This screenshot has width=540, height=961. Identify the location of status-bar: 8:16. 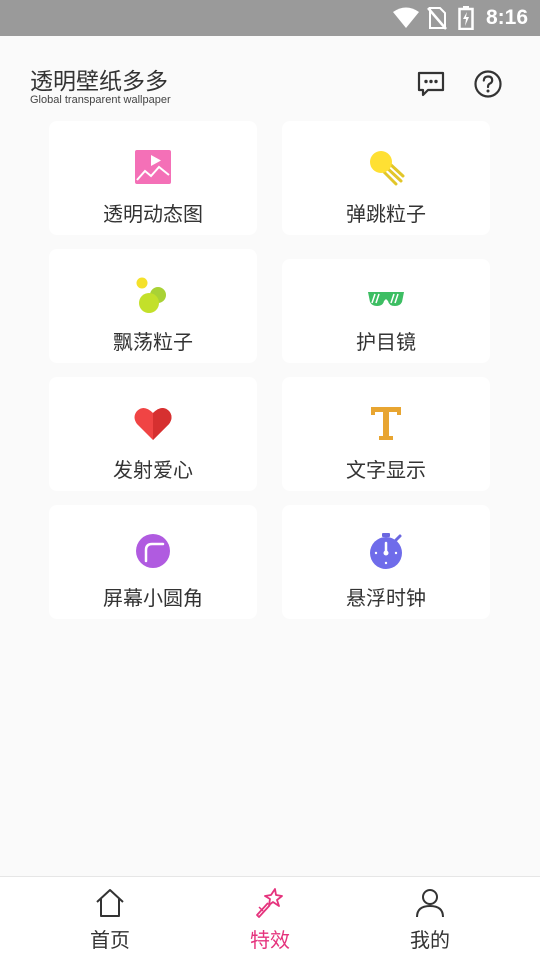
(270, 18).